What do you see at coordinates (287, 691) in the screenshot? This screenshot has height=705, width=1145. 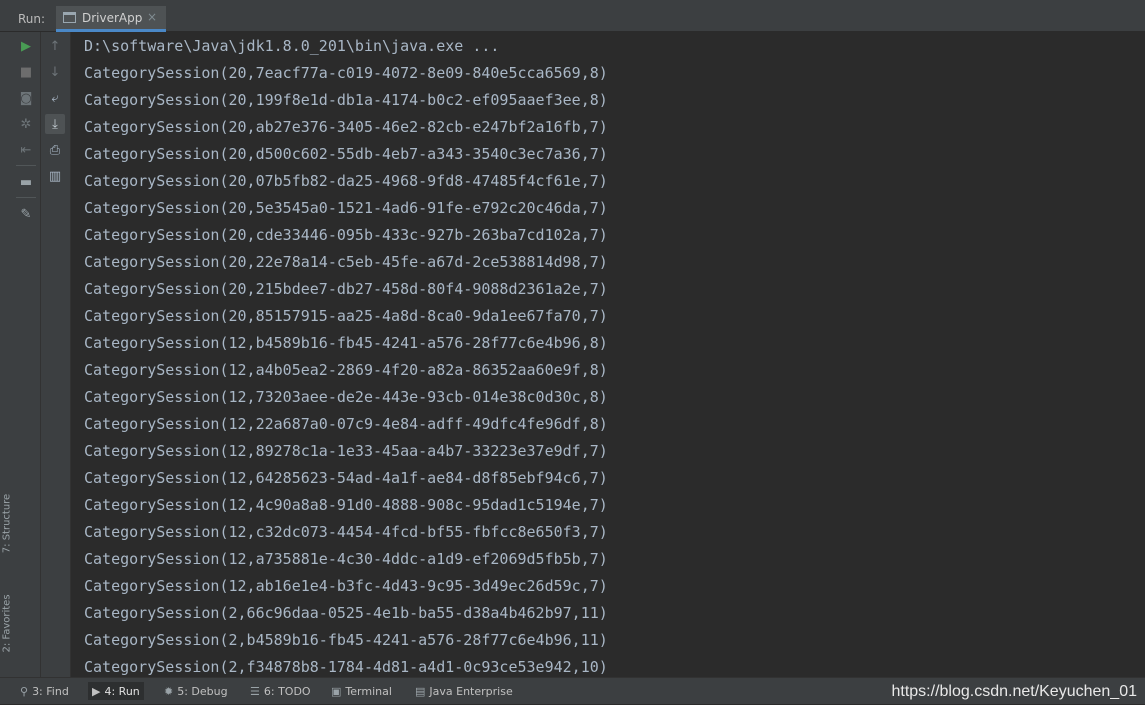 I see `todo-tool-label: 6: TODO` at bounding box center [287, 691].